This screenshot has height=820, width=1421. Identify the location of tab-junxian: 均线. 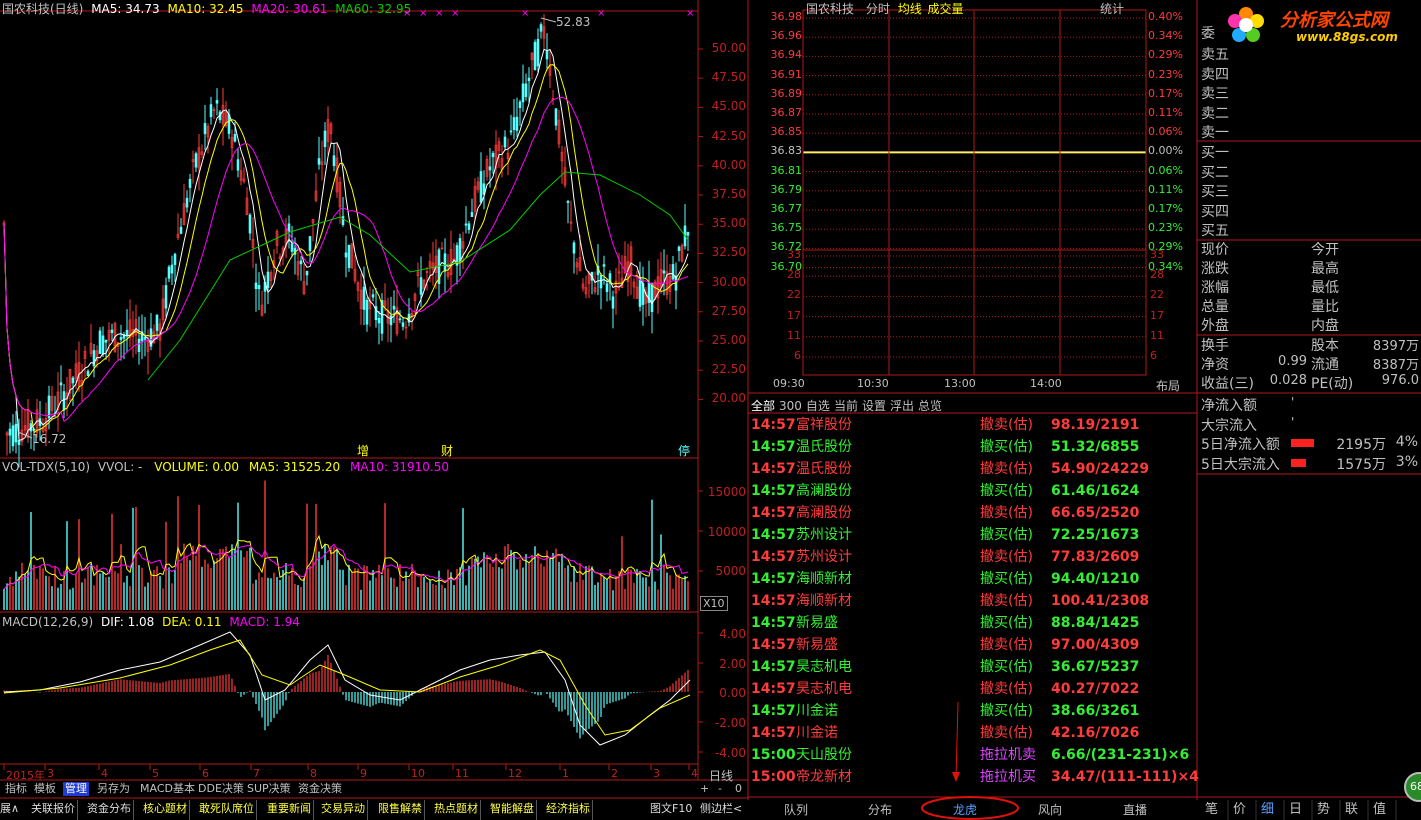
(910, 9).